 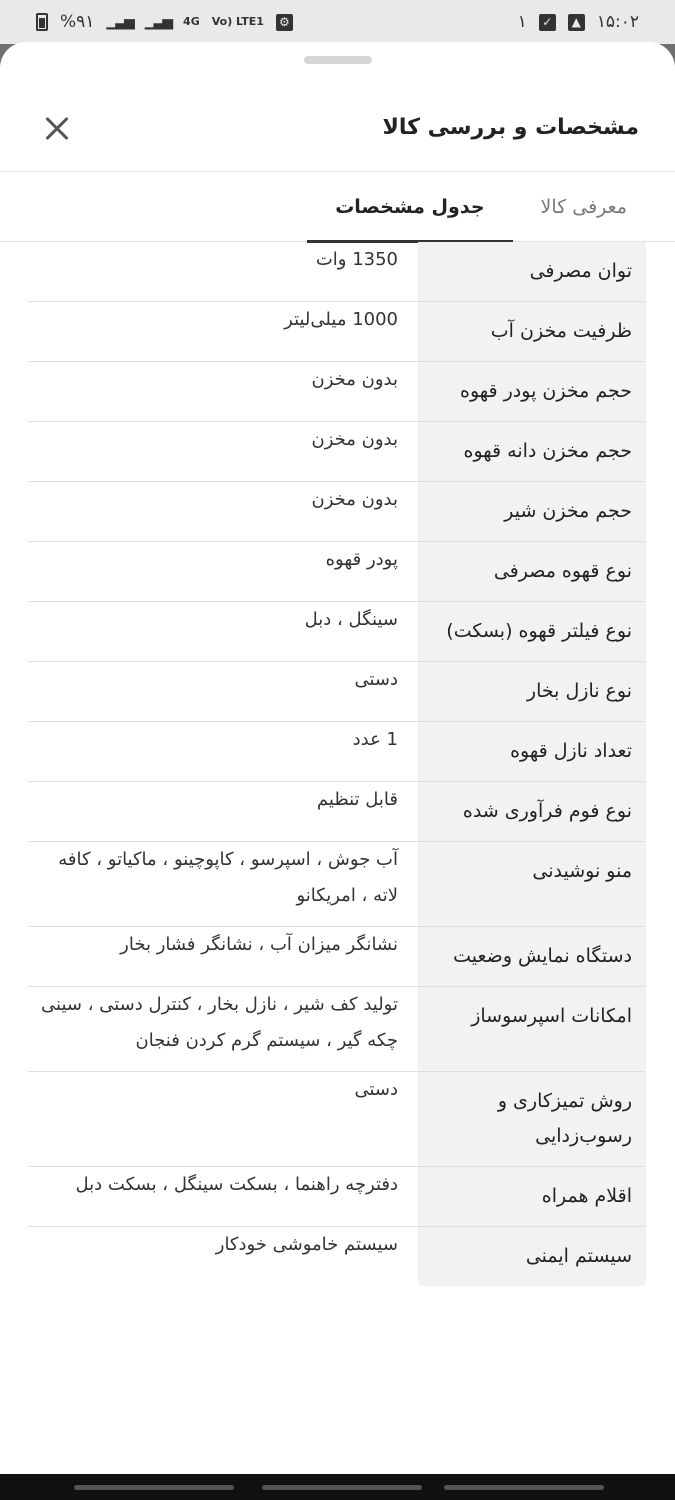 What do you see at coordinates (237, 21) in the screenshot?
I see `volte-indicator: Vo) LTE1` at bounding box center [237, 21].